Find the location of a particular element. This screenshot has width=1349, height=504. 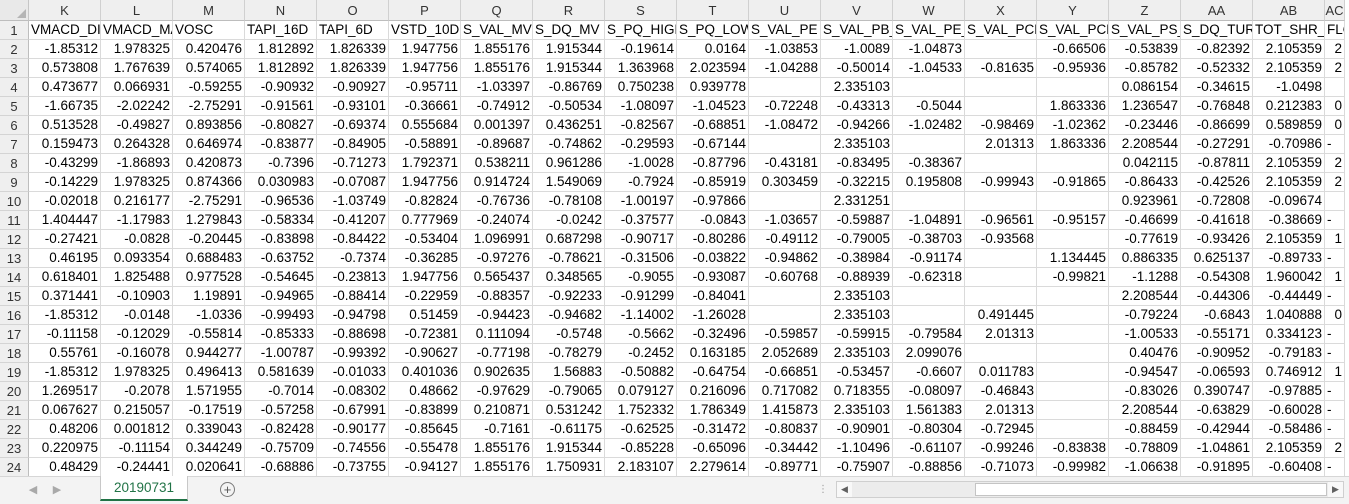

cell-k12: -0.27421 is located at coordinates (65, 239).